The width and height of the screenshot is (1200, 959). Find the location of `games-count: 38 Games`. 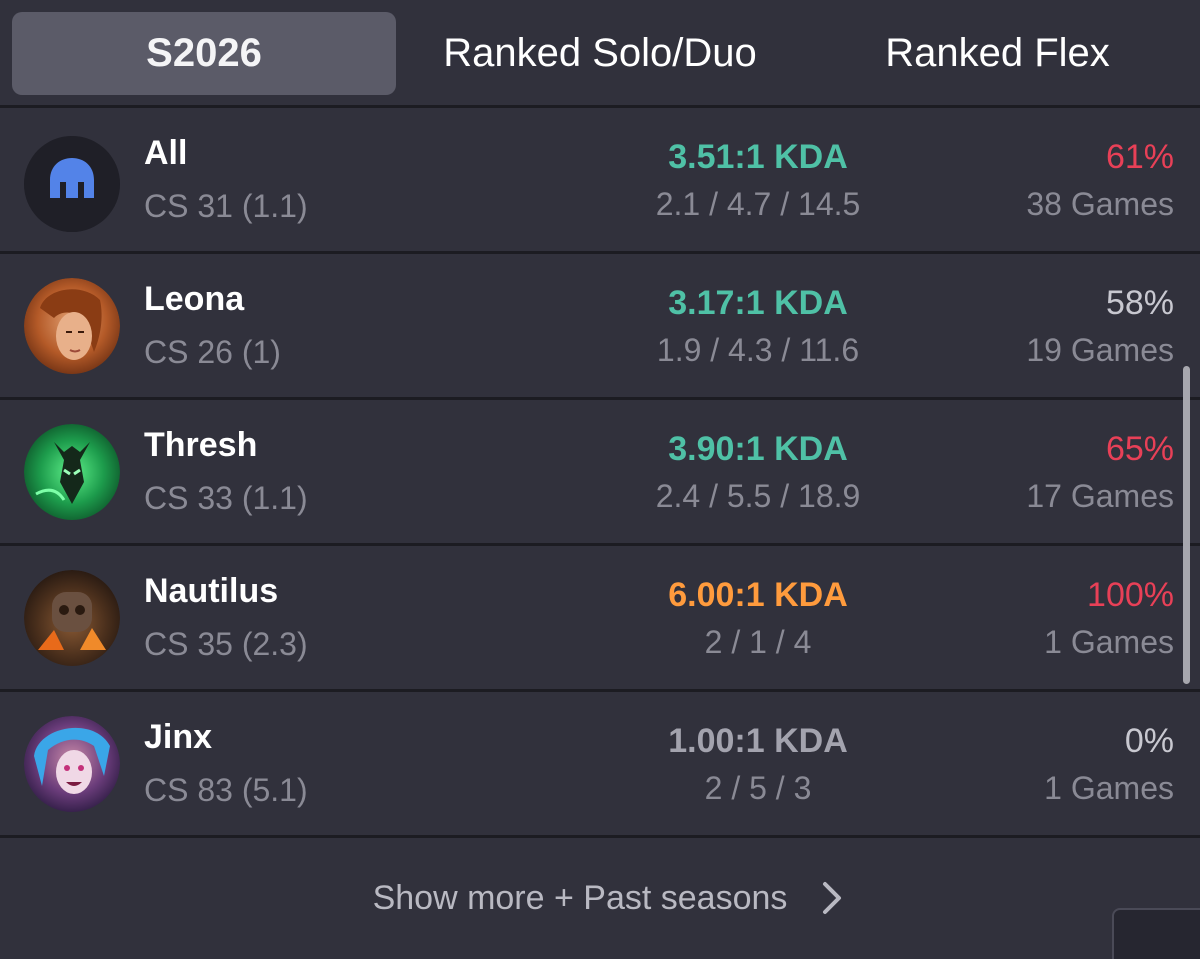

games-count: 38 Games is located at coordinates (1100, 204).